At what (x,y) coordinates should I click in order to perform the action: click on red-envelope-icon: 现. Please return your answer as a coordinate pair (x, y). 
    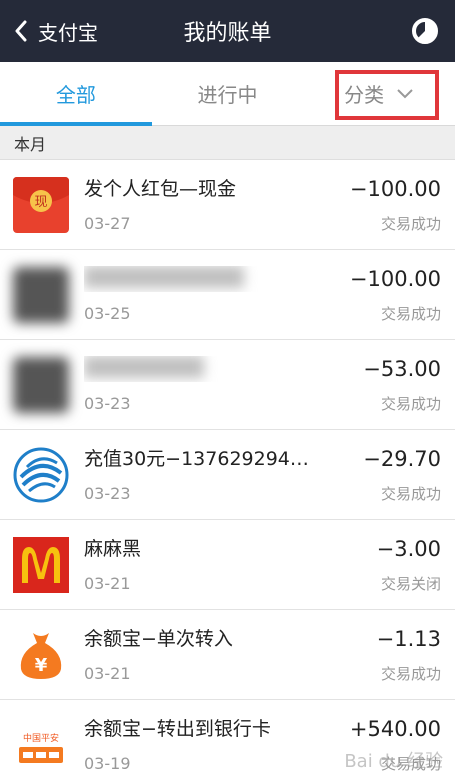
    Looking at the image, I should click on (41, 204).